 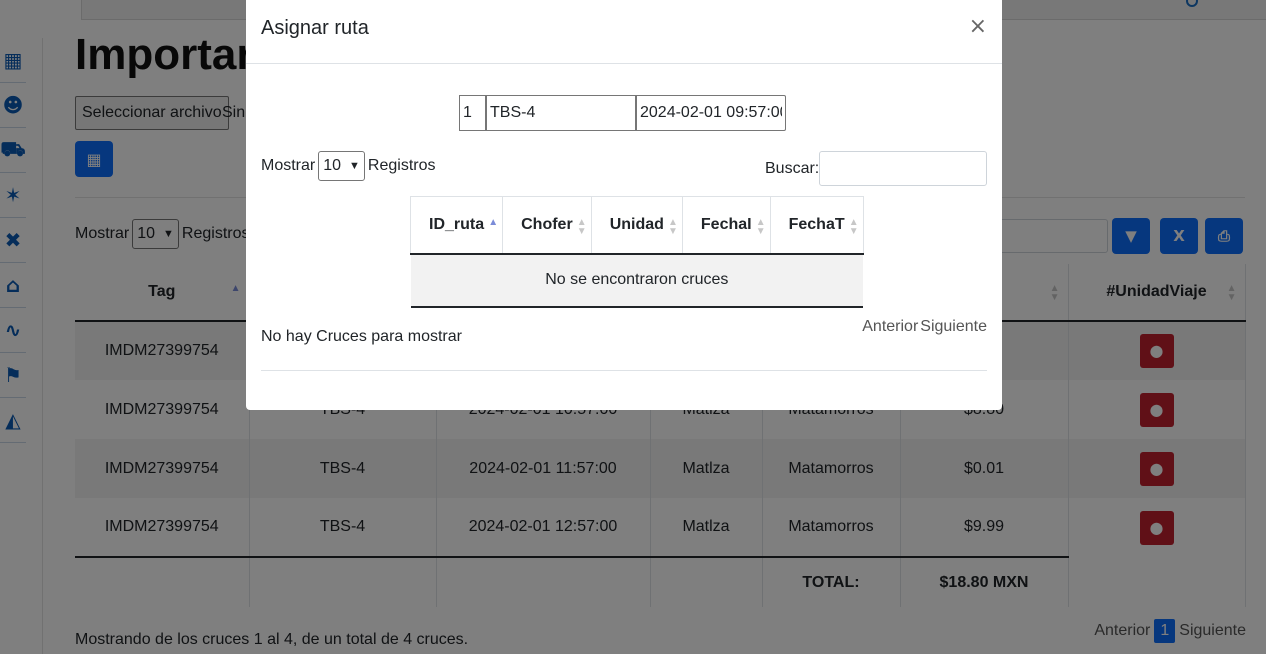 What do you see at coordinates (561, 113) in the screenshot?
I see `route-unit-field` at bounding box center [561, 113].